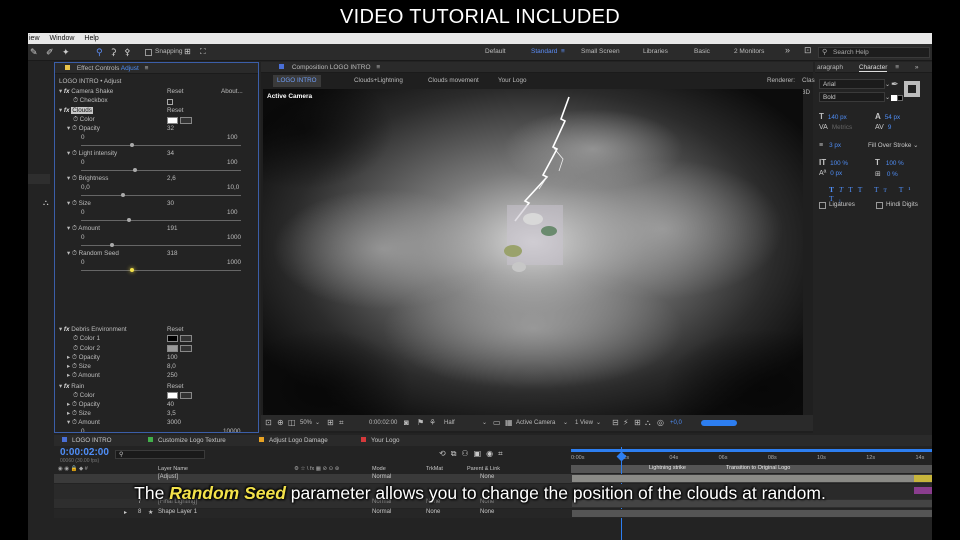 This screenshot has height=540, width=960. Describe the element at coordinates (648, 423) in the screenshot. I see `flowchart-icon: ⛬` at that location.